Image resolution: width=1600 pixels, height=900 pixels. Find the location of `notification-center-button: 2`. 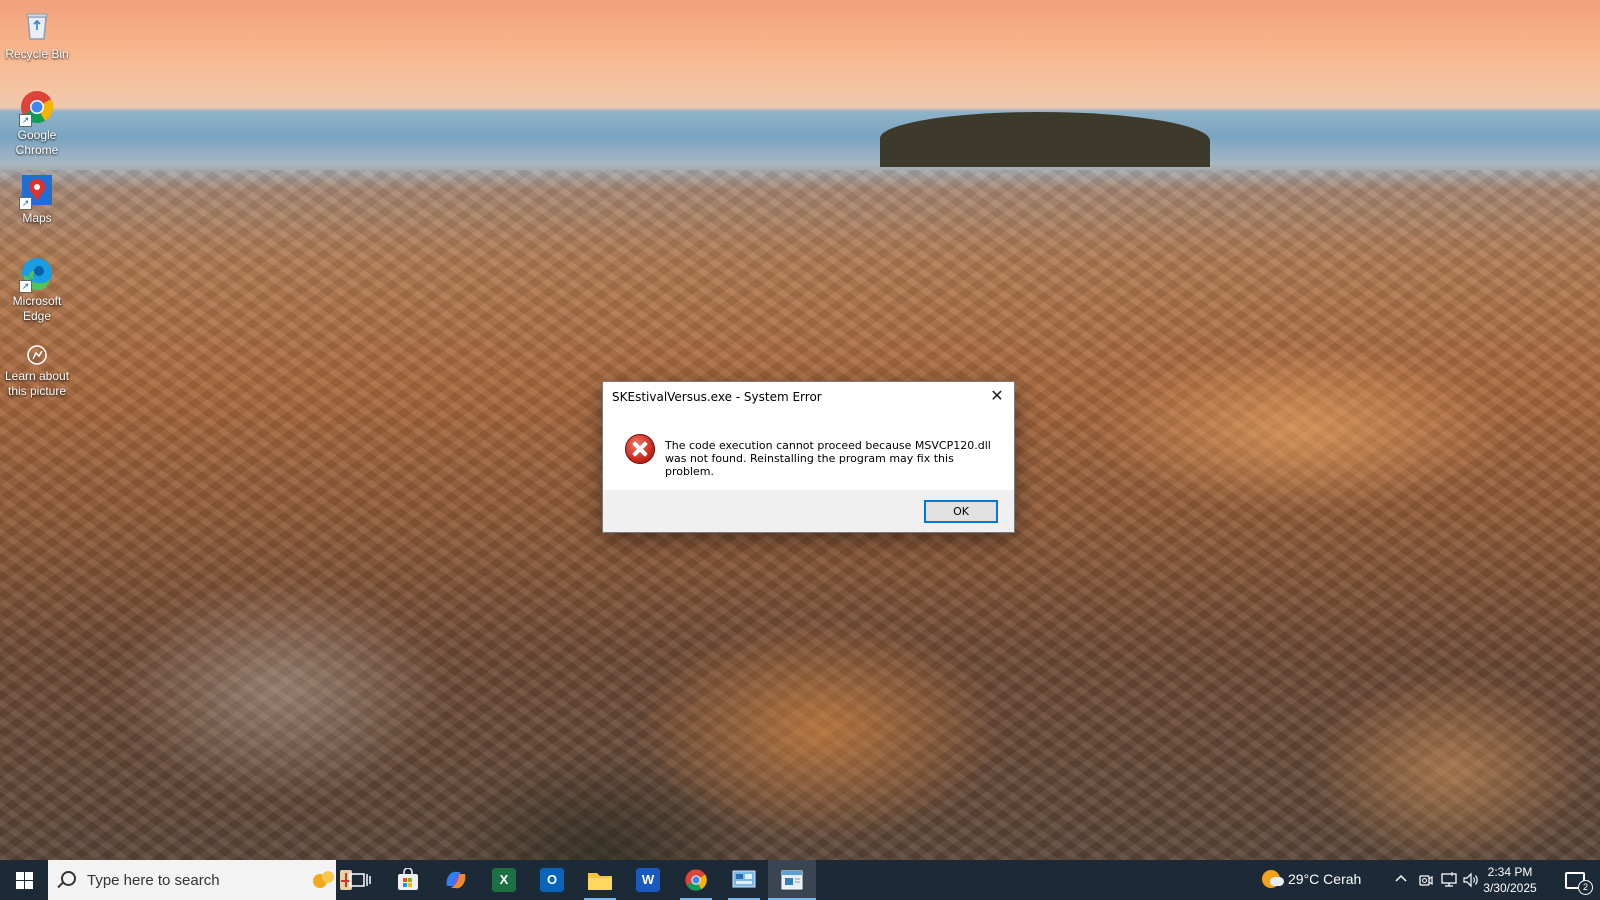

notification-center-button: 2 is located at coordinates (1574, 880).